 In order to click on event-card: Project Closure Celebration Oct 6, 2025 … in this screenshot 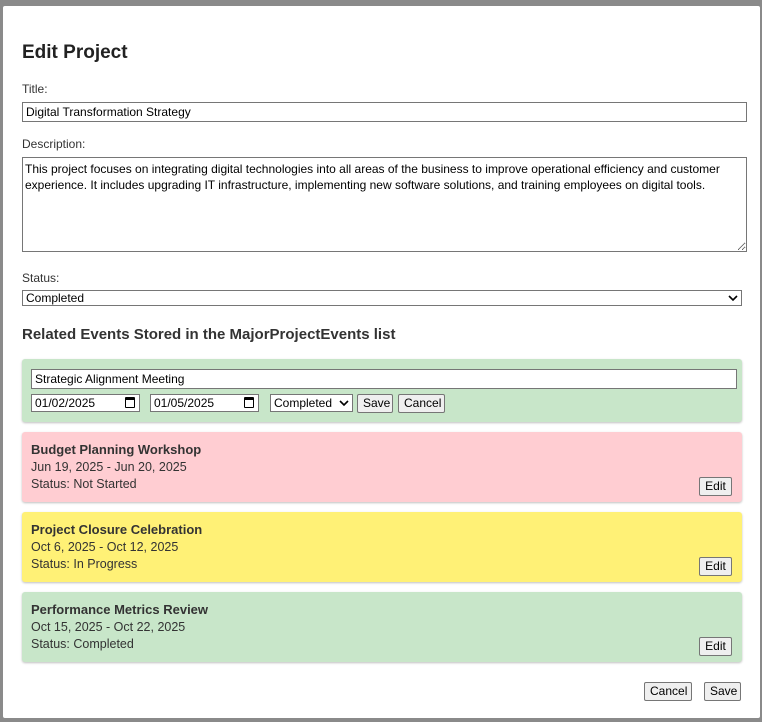, I will do `click(382, 547)`.